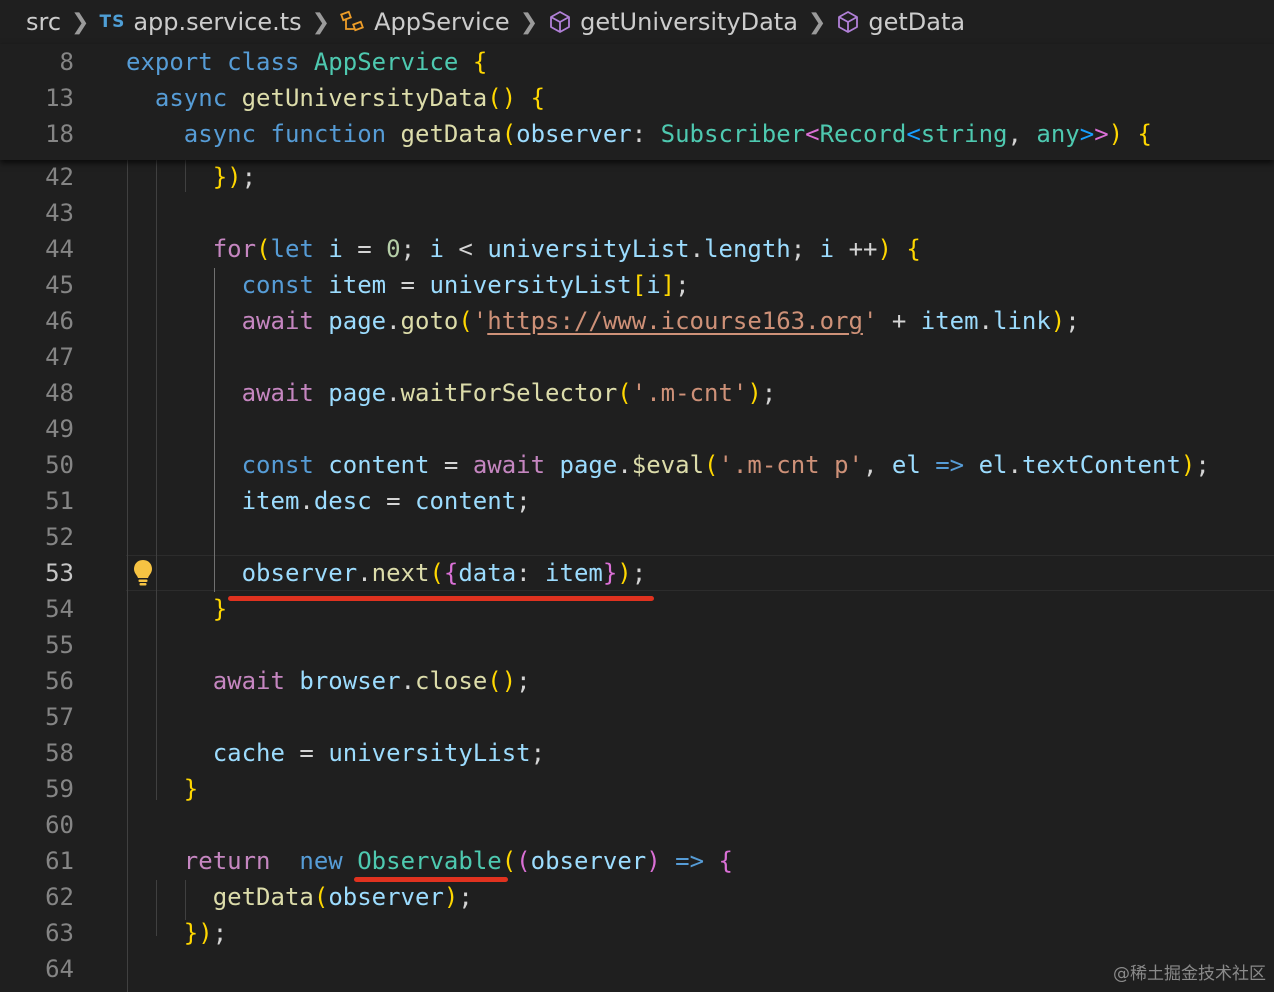 The image size is (1274, 992). I want to click on breadcrumb-function-label: getData, so click(917, 22).